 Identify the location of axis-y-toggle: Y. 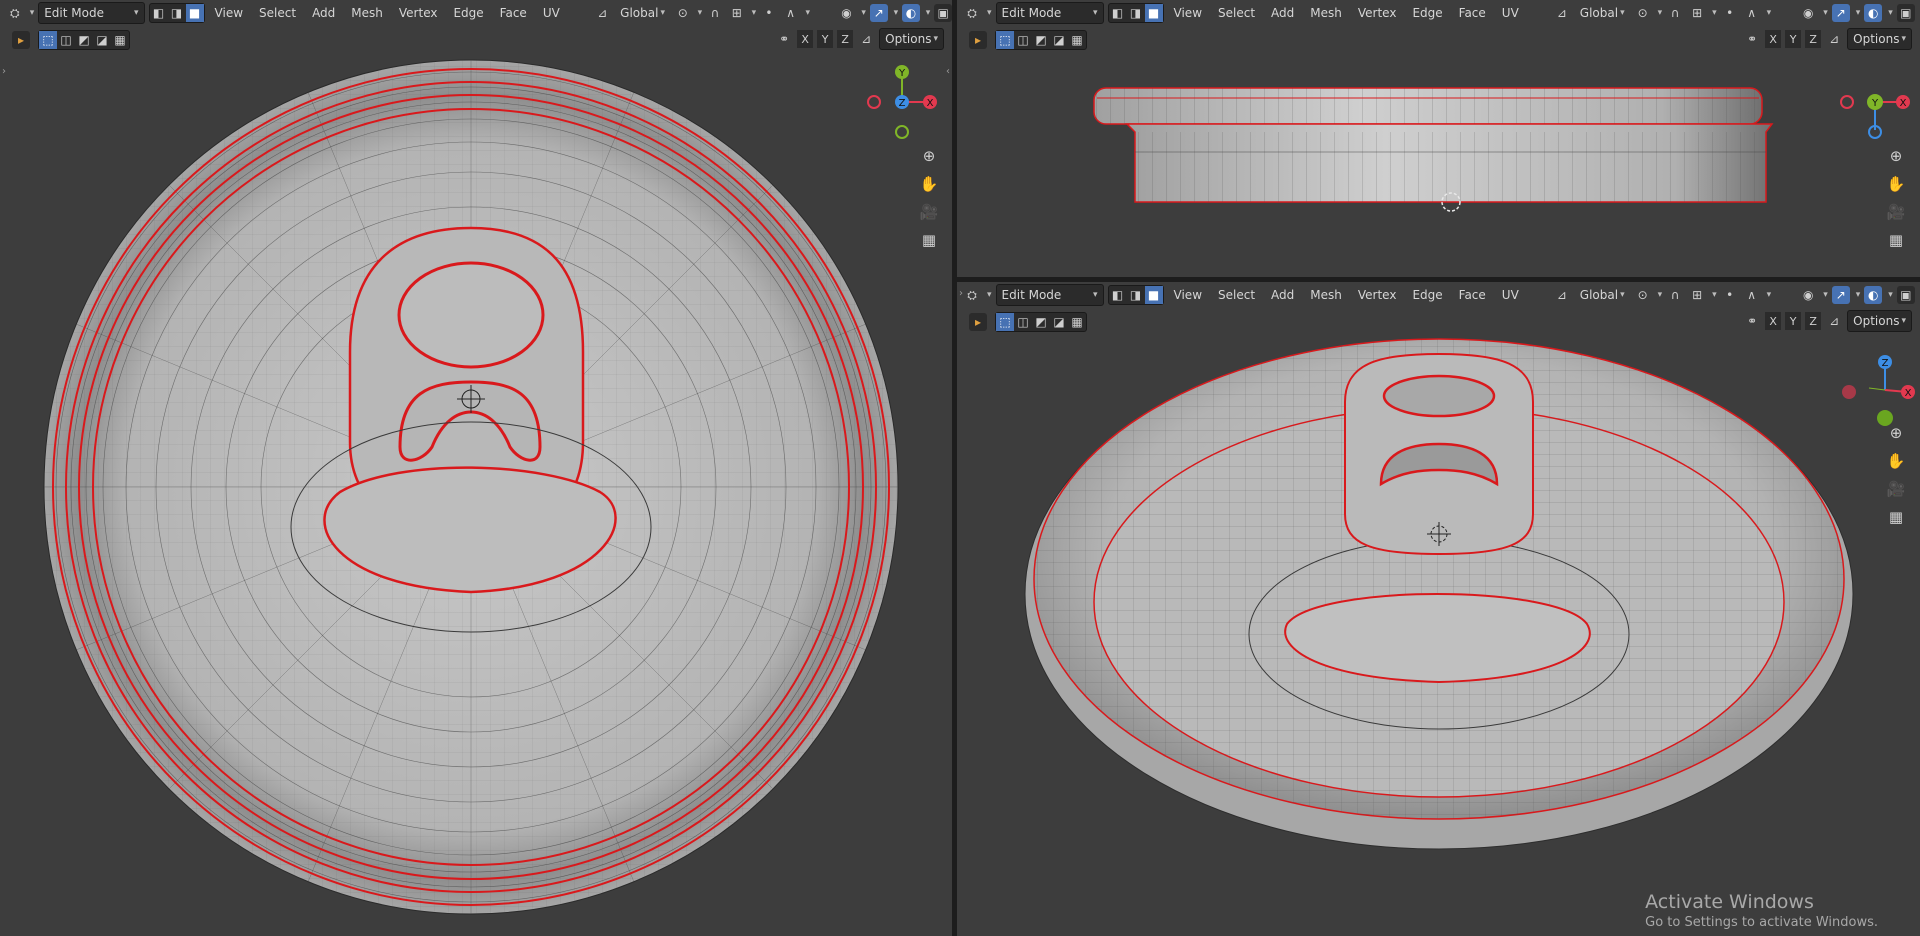
(825, 39).